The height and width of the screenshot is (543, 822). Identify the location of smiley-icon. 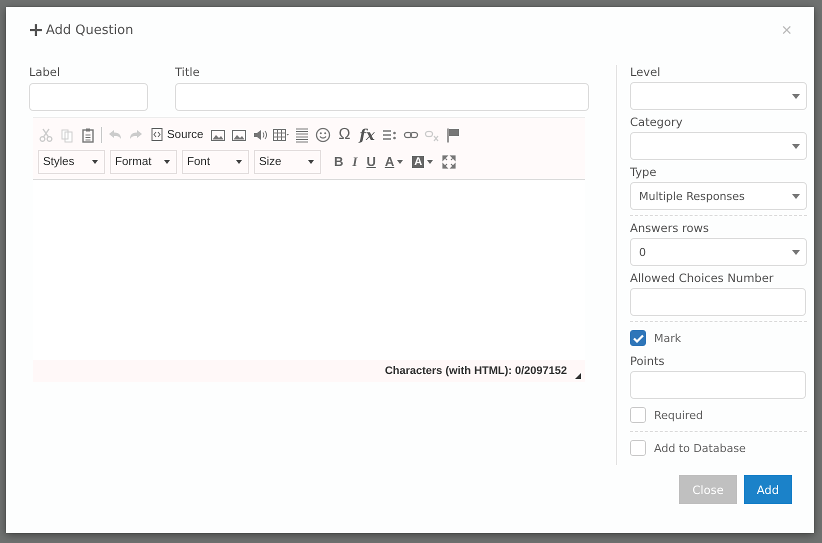
(323, 134).